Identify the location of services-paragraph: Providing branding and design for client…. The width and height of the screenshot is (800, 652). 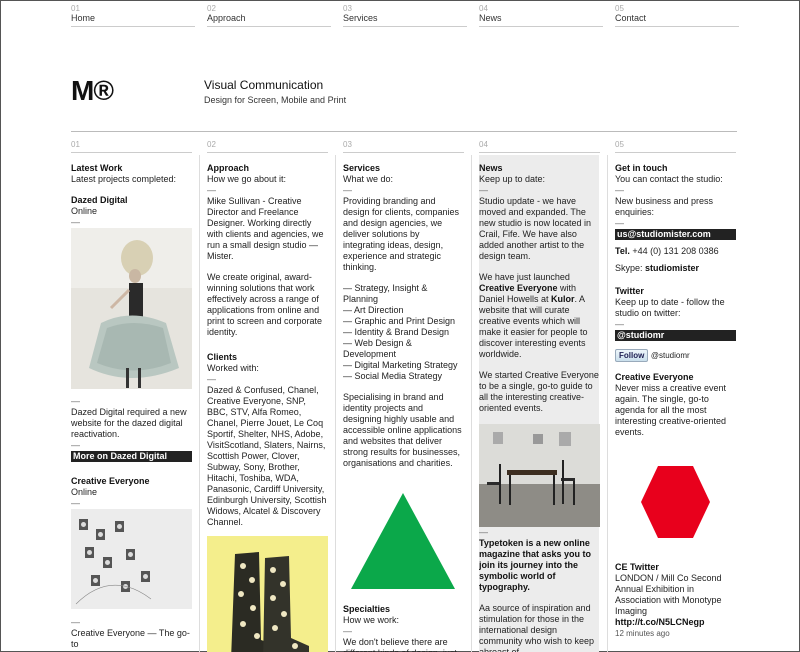
(401, 234).